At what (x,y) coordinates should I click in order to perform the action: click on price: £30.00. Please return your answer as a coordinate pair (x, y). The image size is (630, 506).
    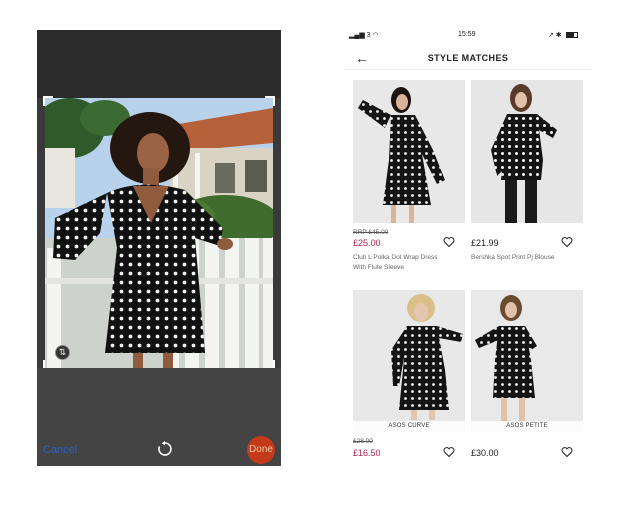
    Looking at the image, I should click on (485, 453).